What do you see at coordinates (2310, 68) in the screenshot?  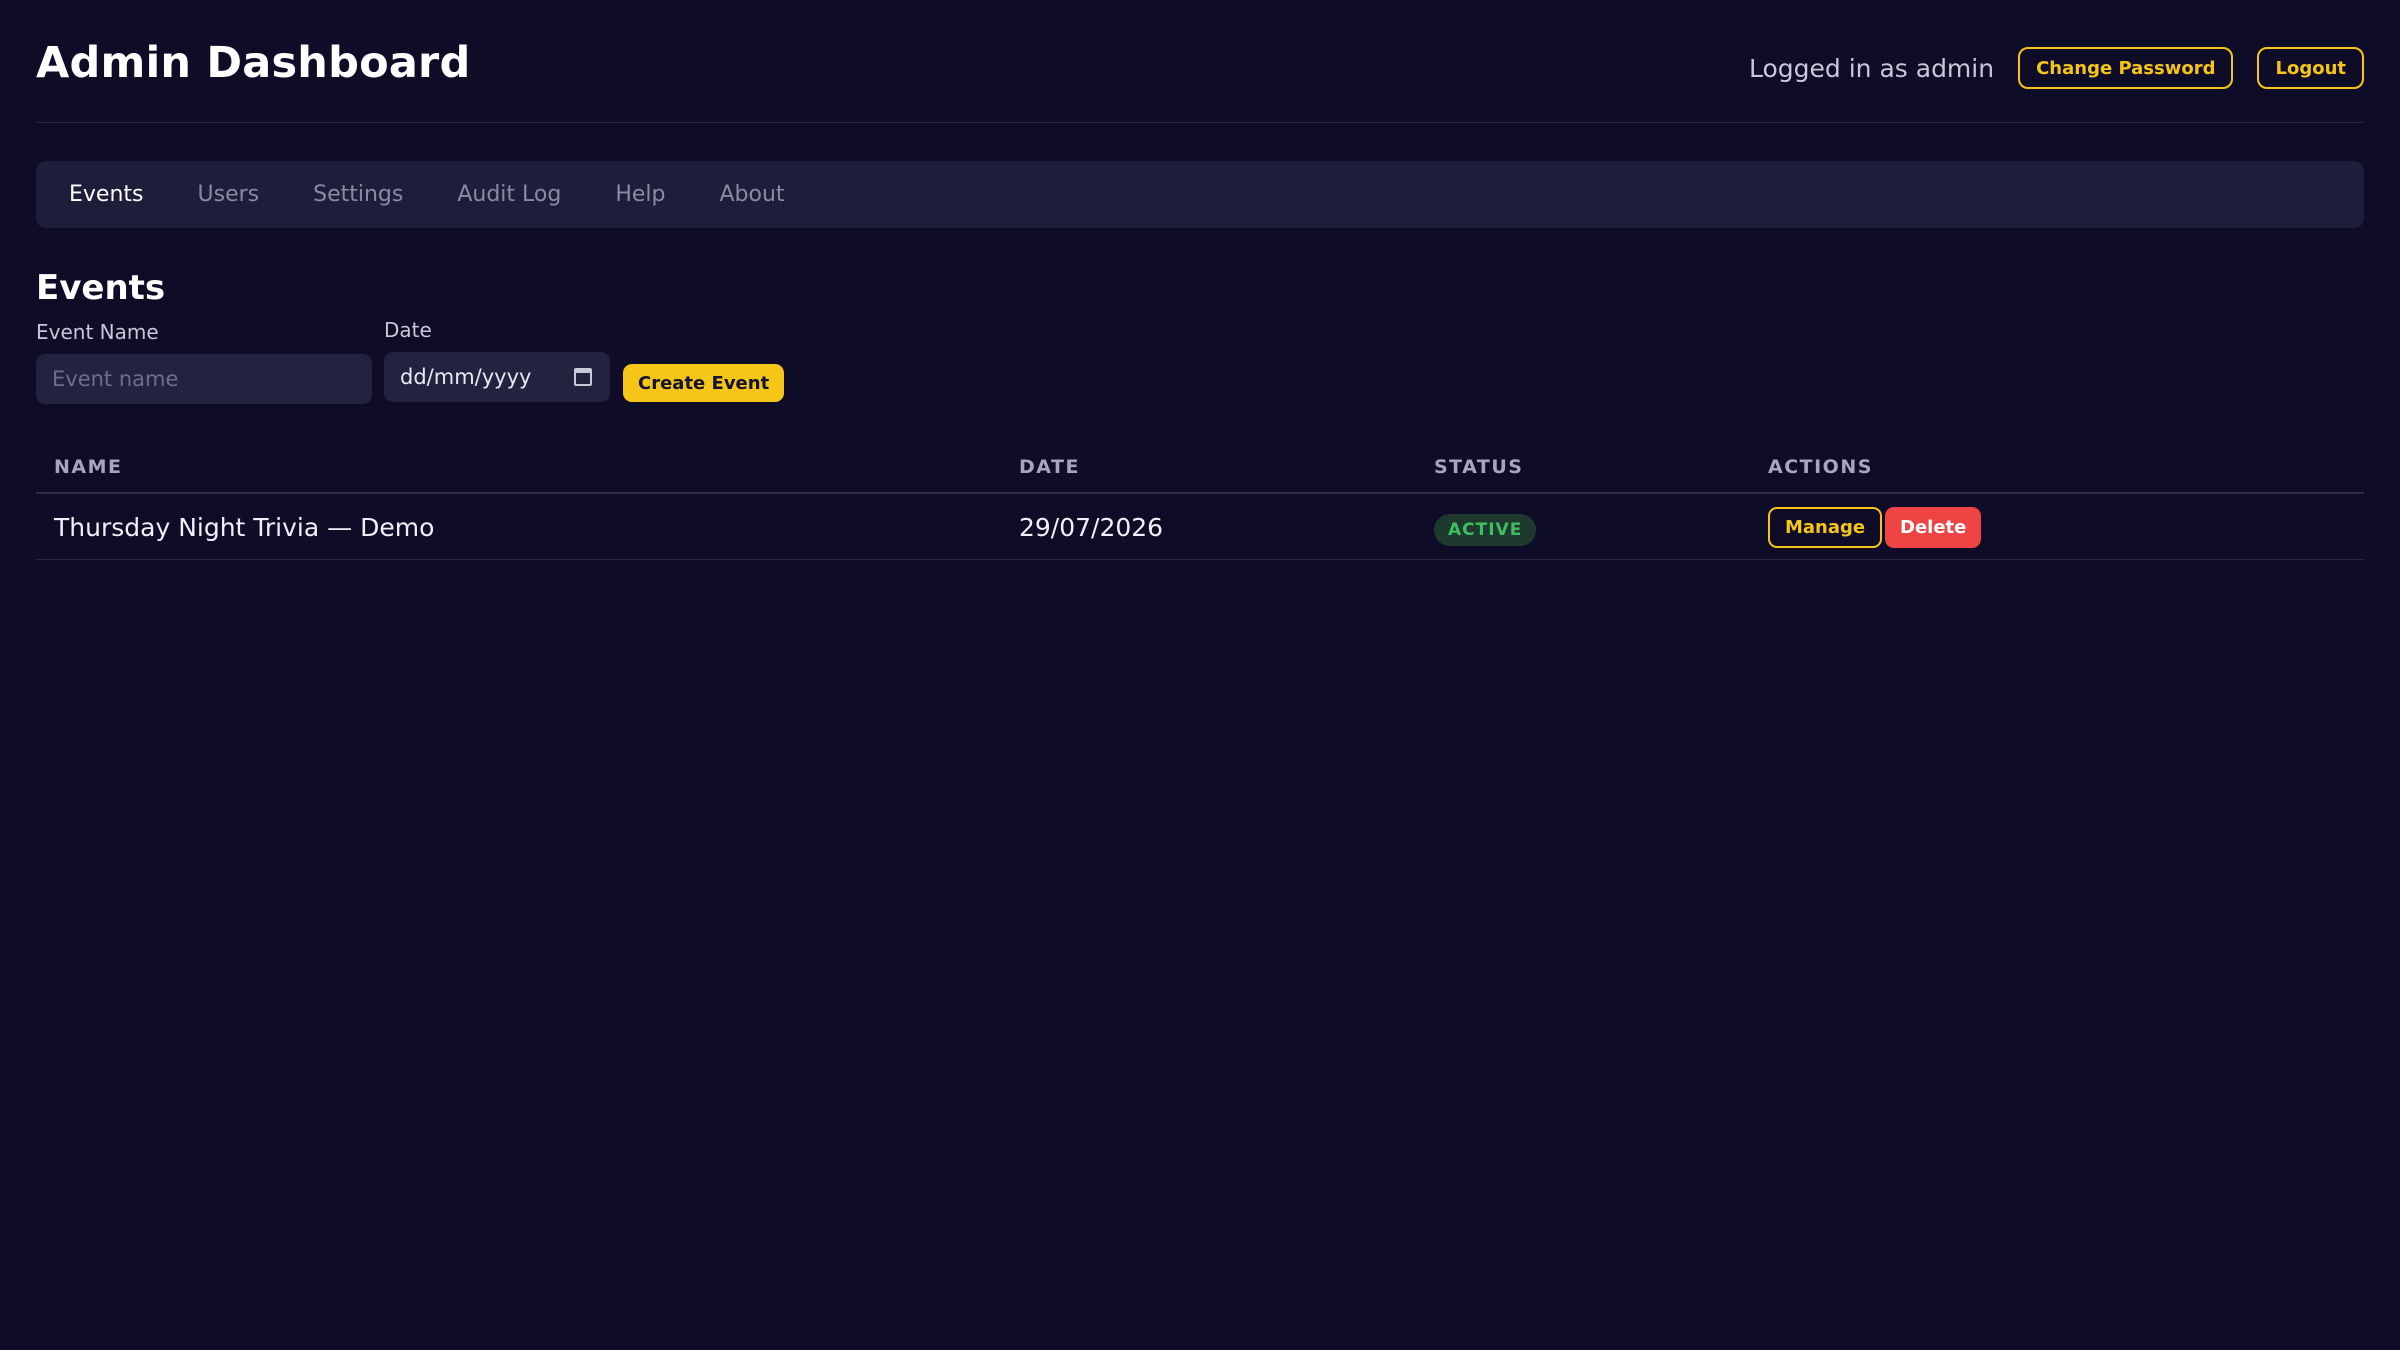 I see `logout-button: Logout` at bounding box center [2310, 68].